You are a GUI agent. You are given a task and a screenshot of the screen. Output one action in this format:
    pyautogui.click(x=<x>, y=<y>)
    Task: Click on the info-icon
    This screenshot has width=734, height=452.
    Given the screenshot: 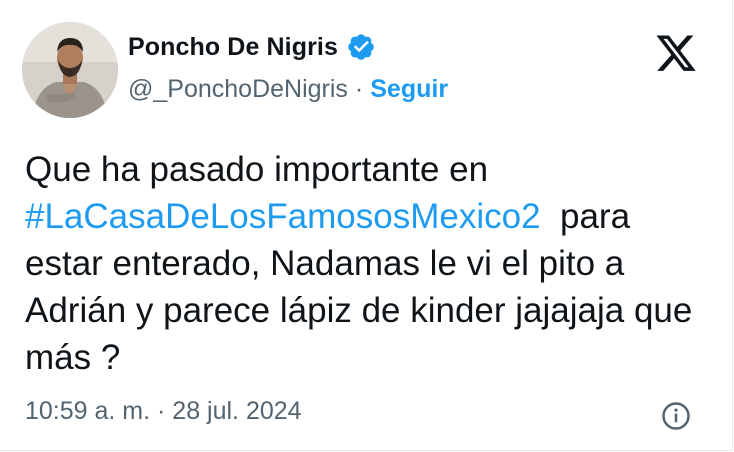 What is the action you would take?
    pyautogui.click(x=676, y=416)
    